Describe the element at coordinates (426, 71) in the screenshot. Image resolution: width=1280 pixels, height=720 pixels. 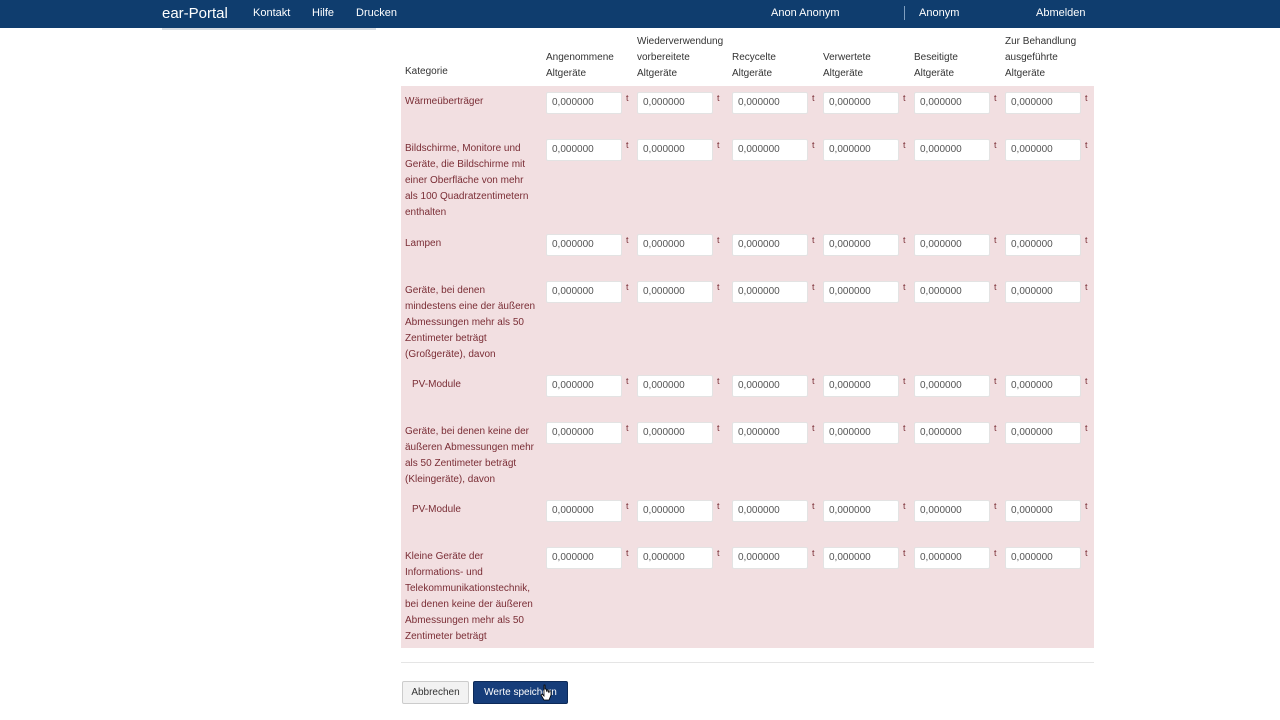
I see `category-header: Kategorie` at that location.